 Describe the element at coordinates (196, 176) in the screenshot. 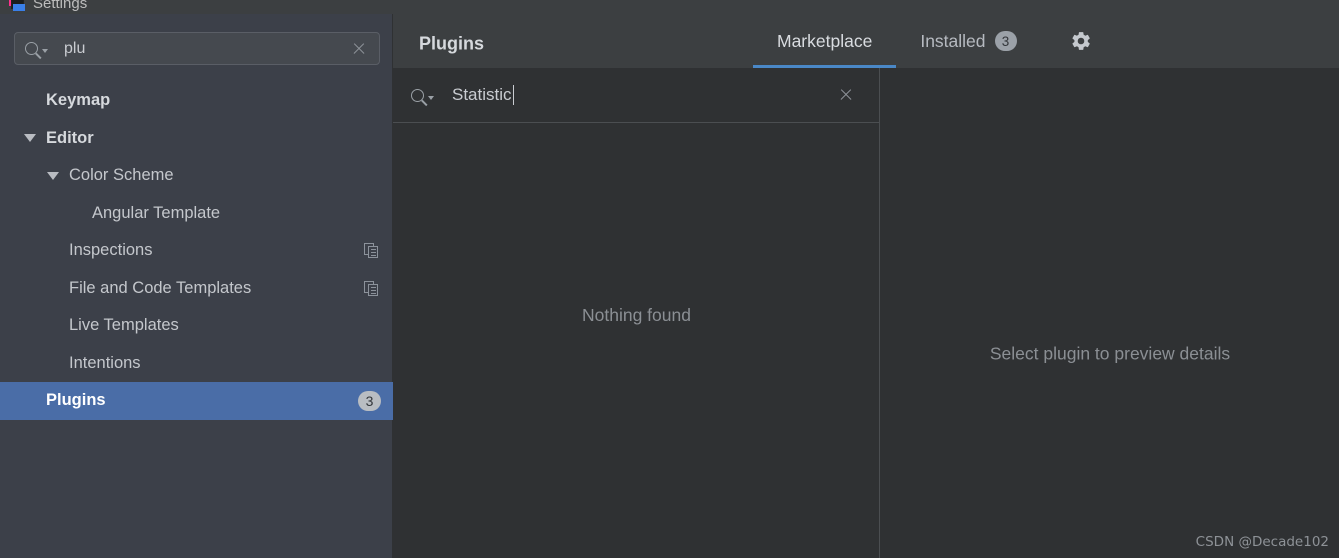

I see `sidebar-item-color-scheme: Color Scheme` at that location.